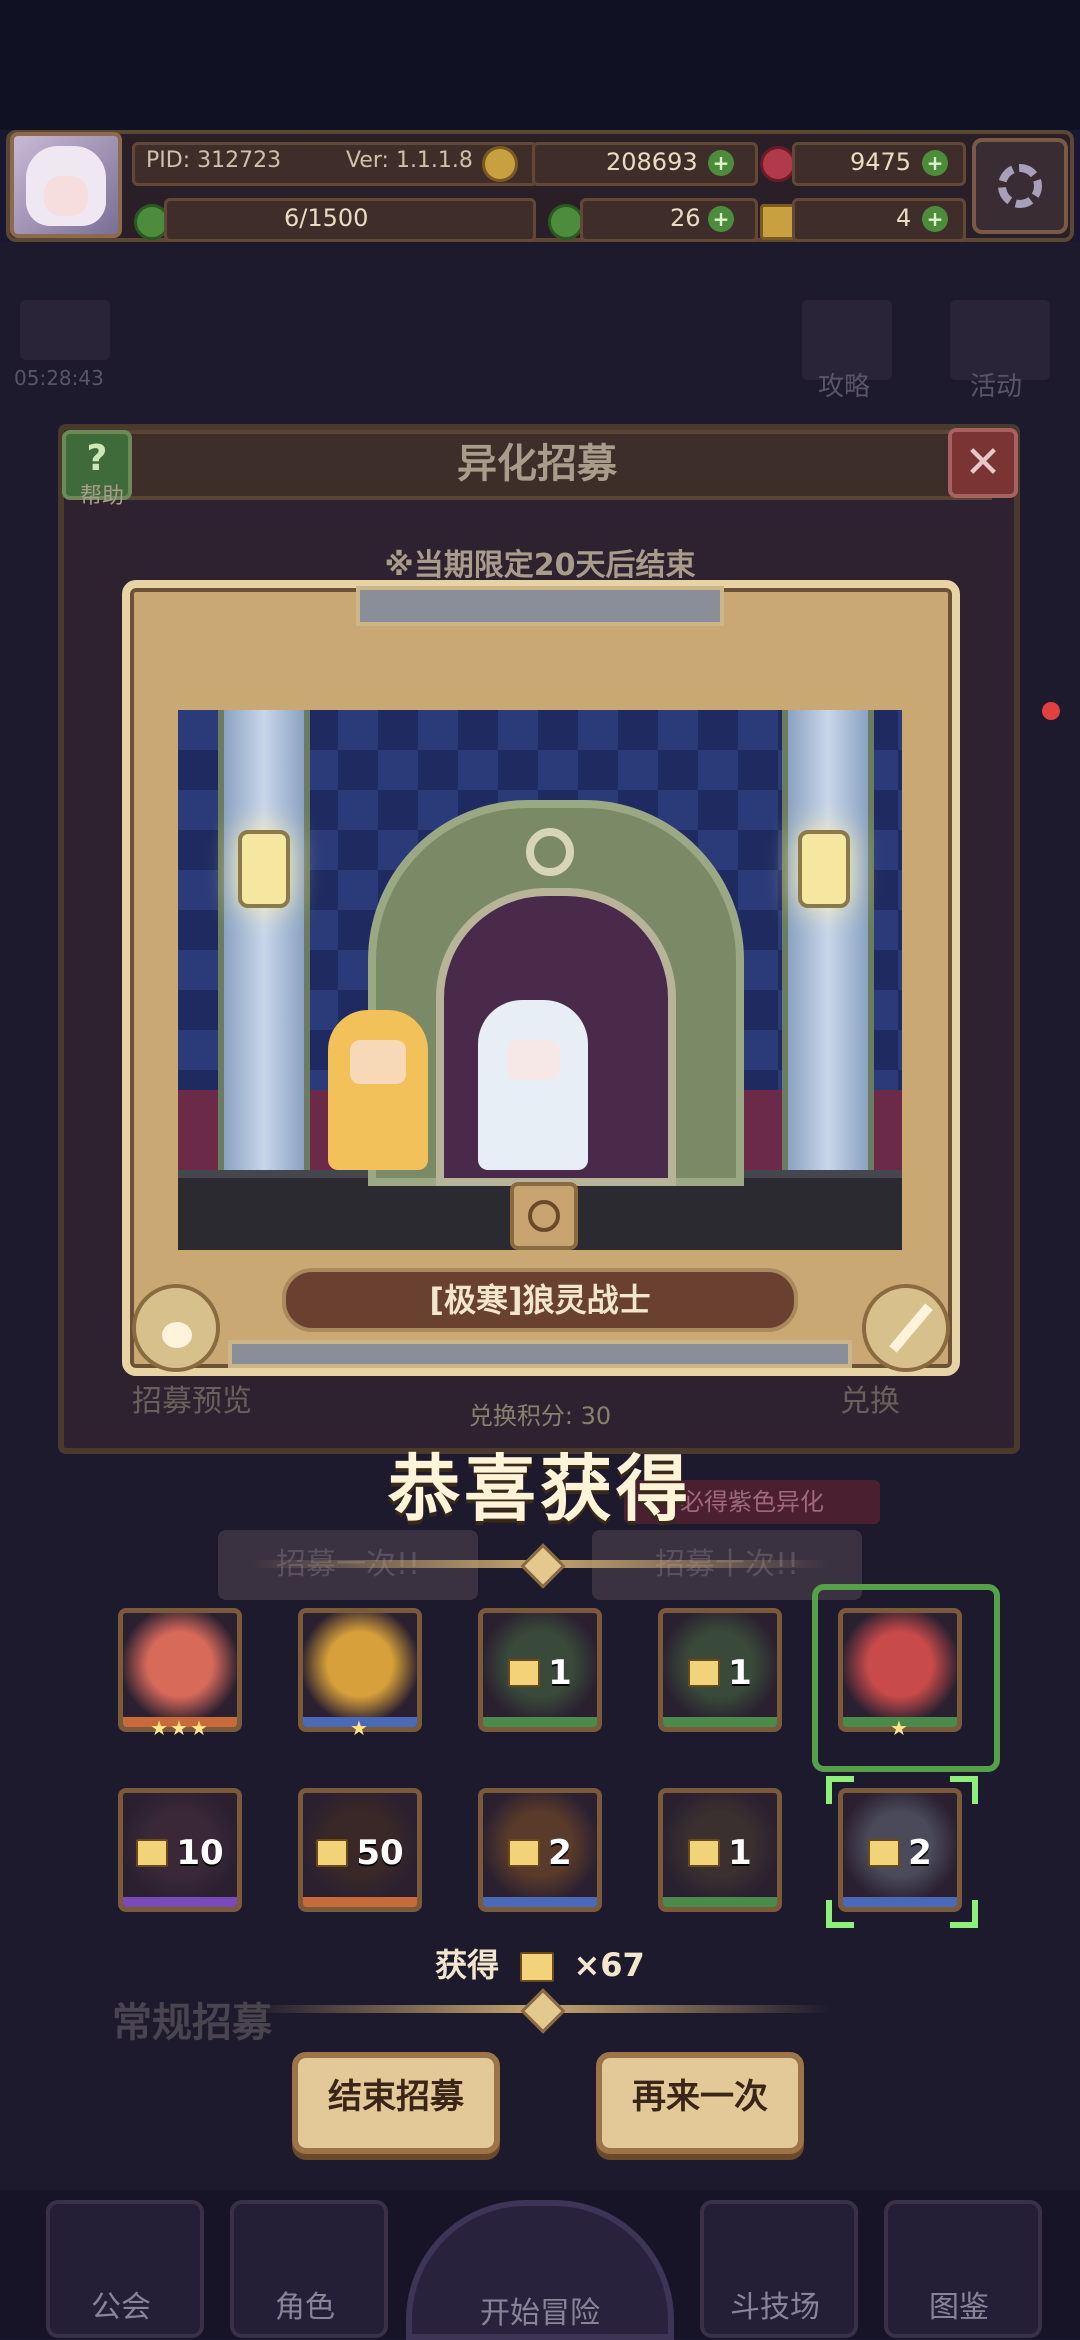 The height and width of the screenshot is (2340, 1080). Describe the element at coordinates (540, 1300) in the screenshot. I see `character-nameplate: [极寒]狼灵战士` at that location.